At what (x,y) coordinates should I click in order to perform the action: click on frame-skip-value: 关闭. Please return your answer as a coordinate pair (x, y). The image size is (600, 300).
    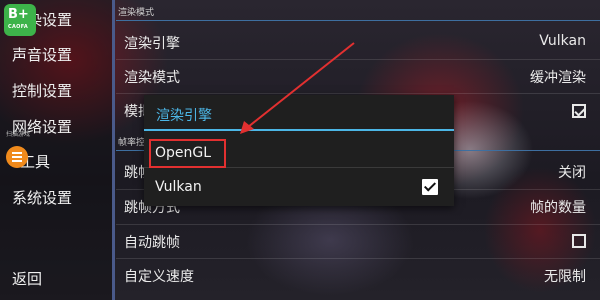
    Looking at the image, I should click on (572, 173).